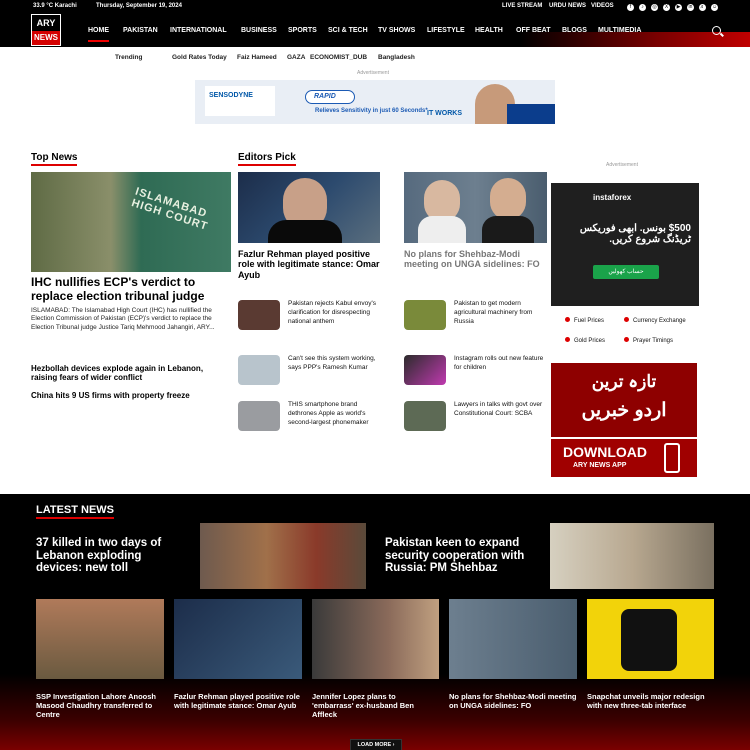  What do you see at coordinates (257, 57) in the screenshot?
I see `trending-item: Faiz Hameed` at bounding box center [257, 57].